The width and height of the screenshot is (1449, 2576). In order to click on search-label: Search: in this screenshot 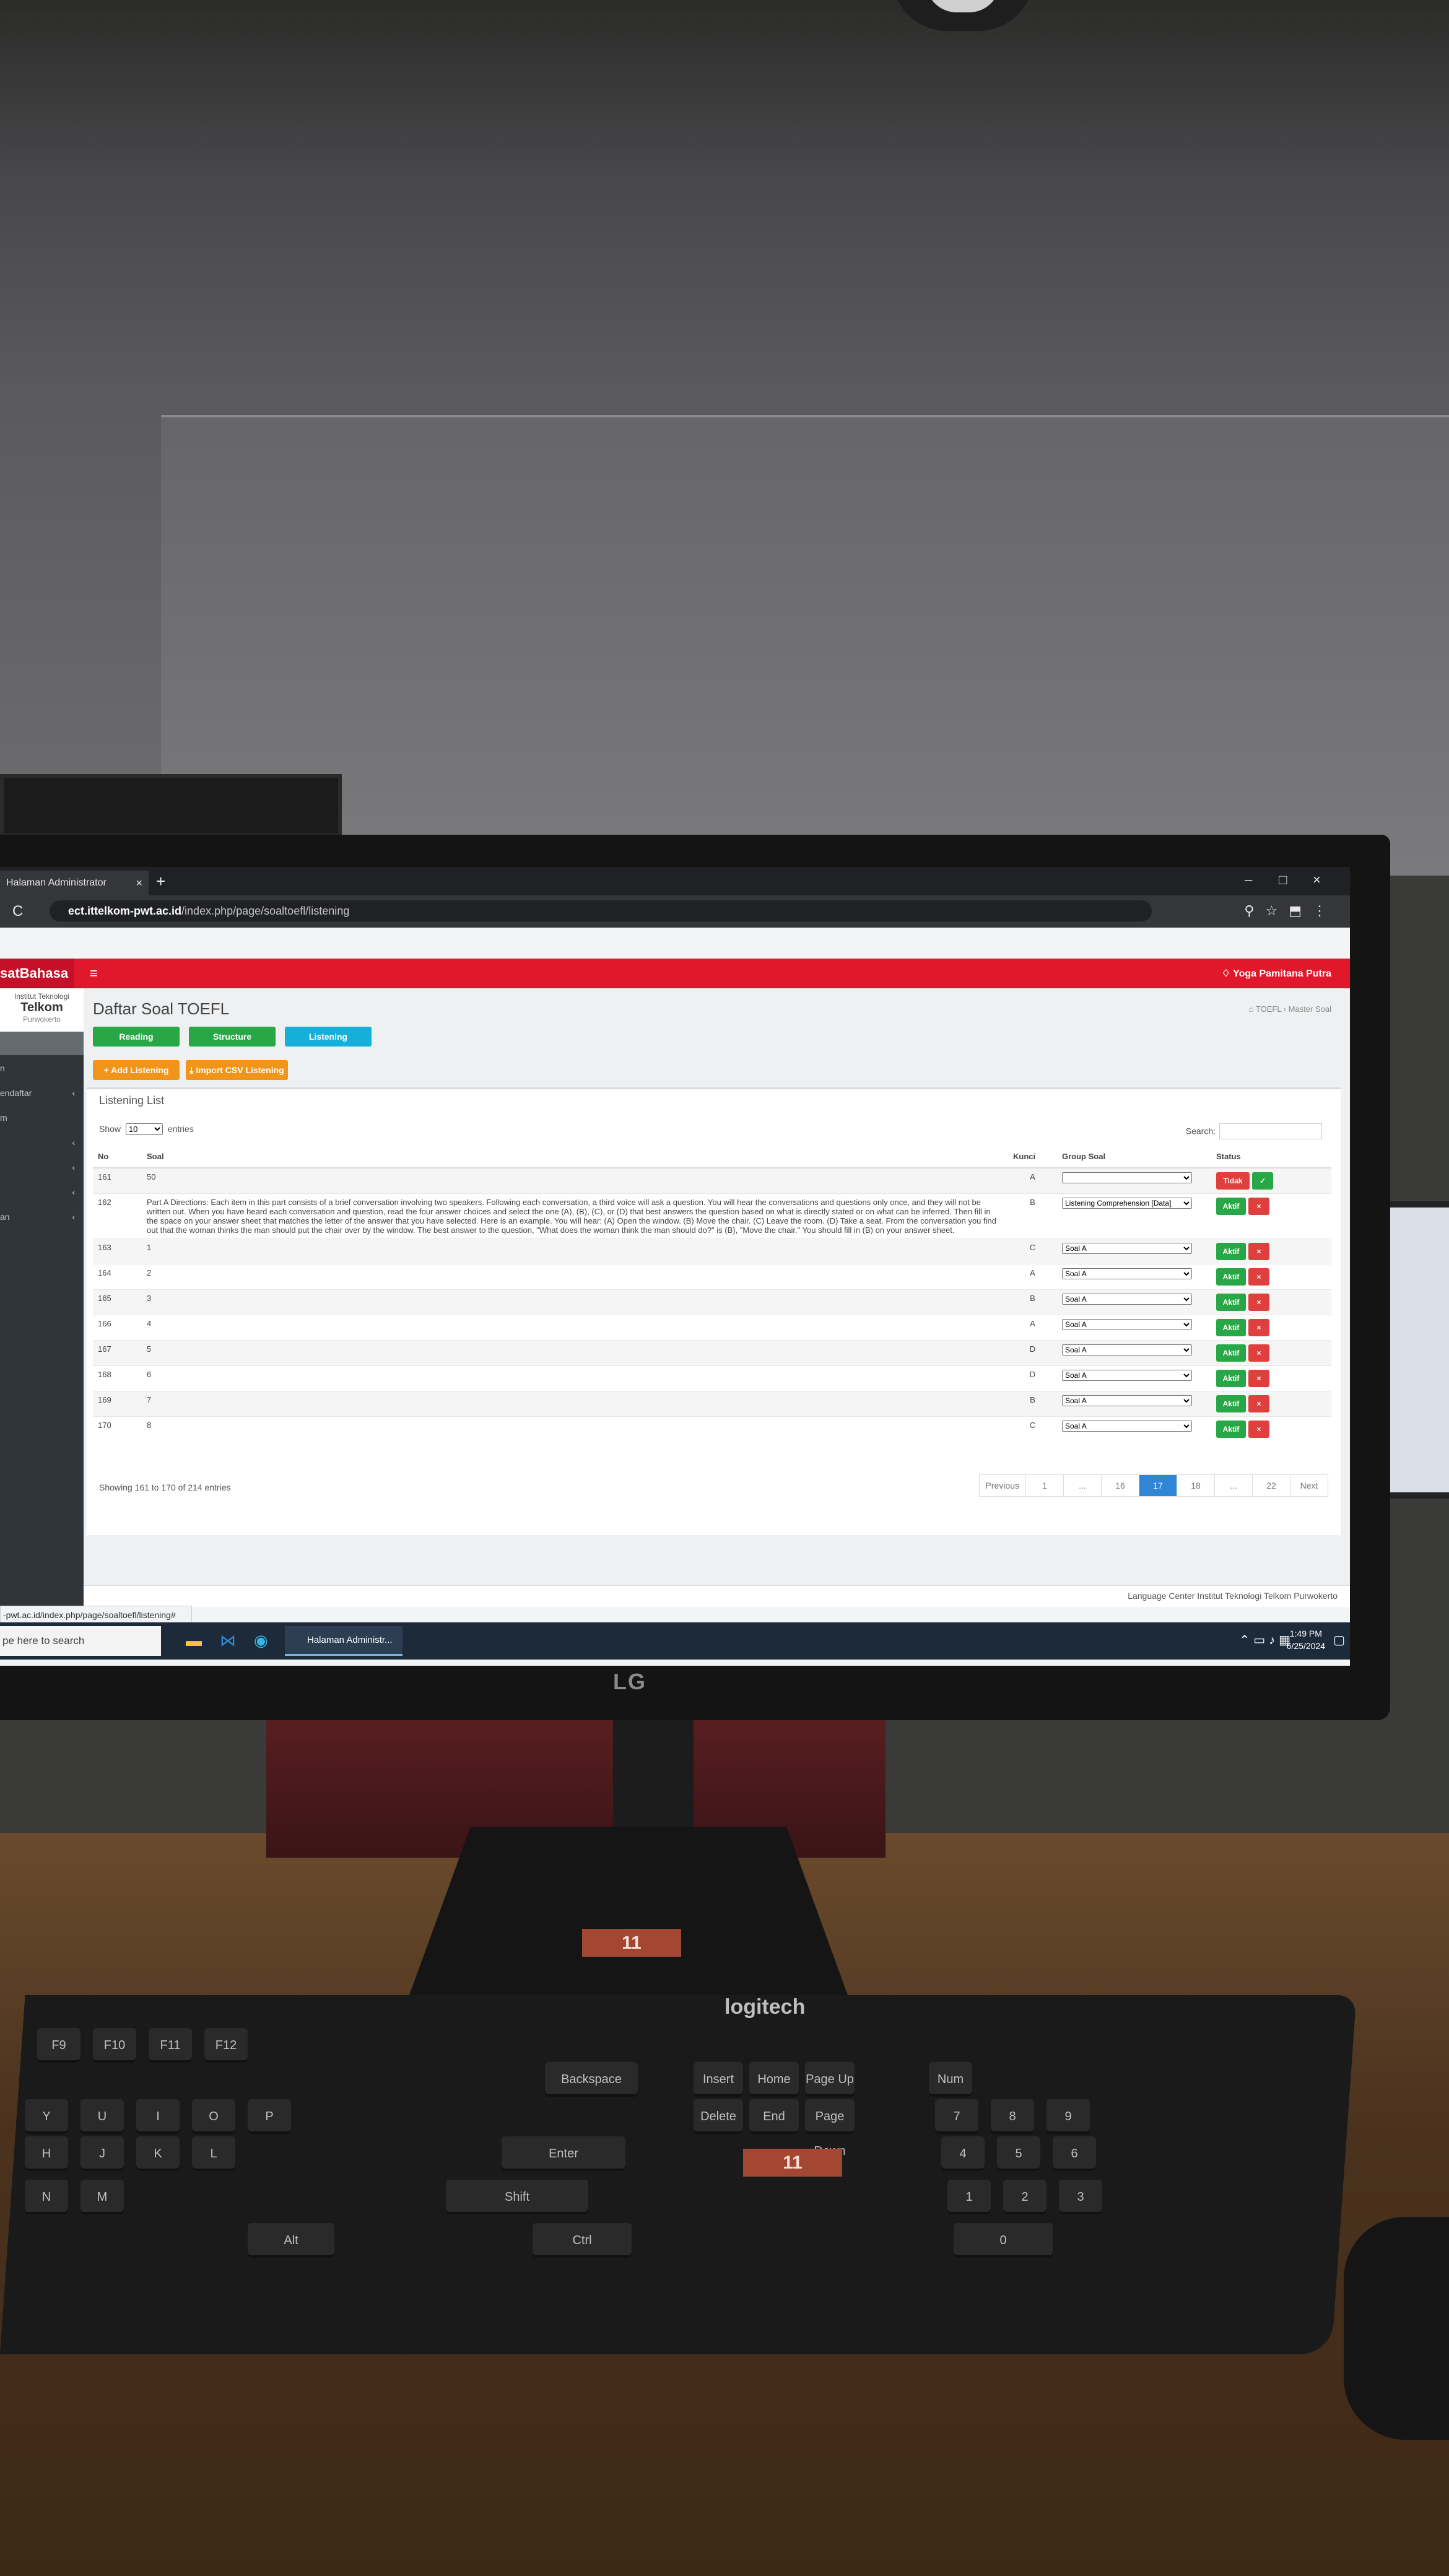, I will do `click(1200, 1131)`.